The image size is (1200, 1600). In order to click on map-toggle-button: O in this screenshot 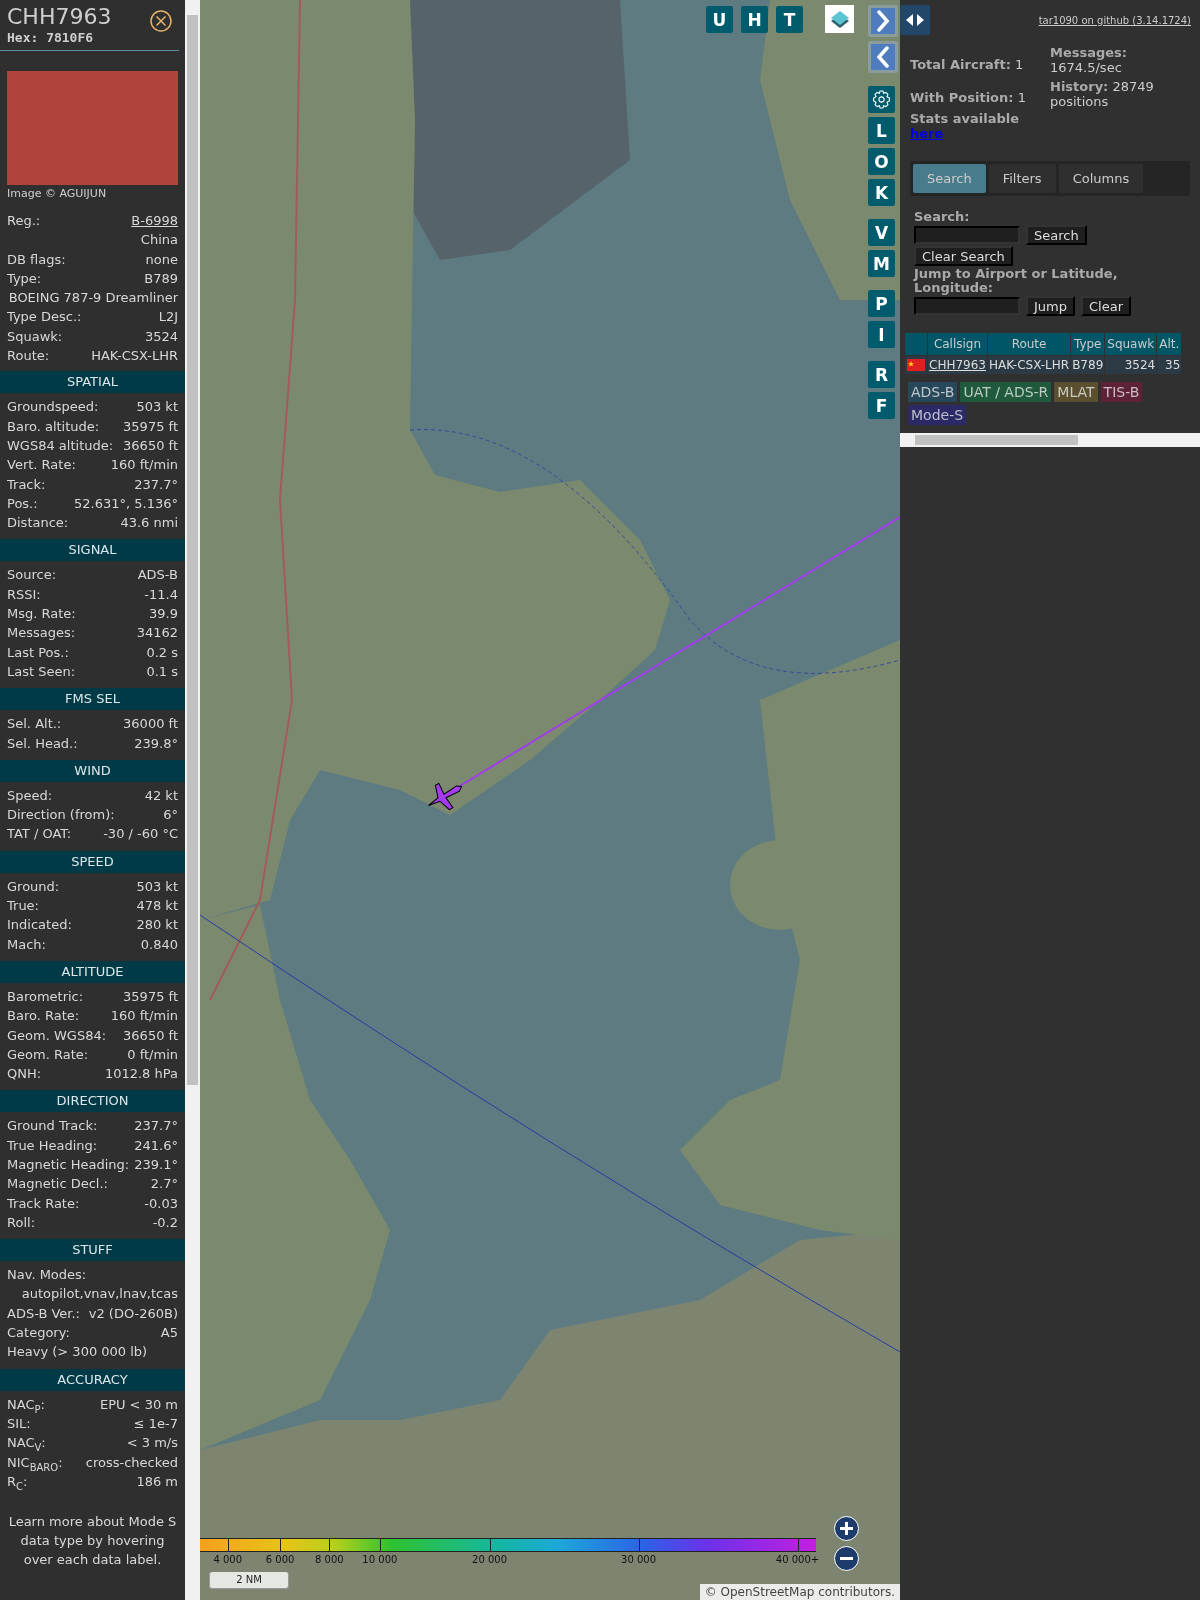, I will do `click(881, 161)`.